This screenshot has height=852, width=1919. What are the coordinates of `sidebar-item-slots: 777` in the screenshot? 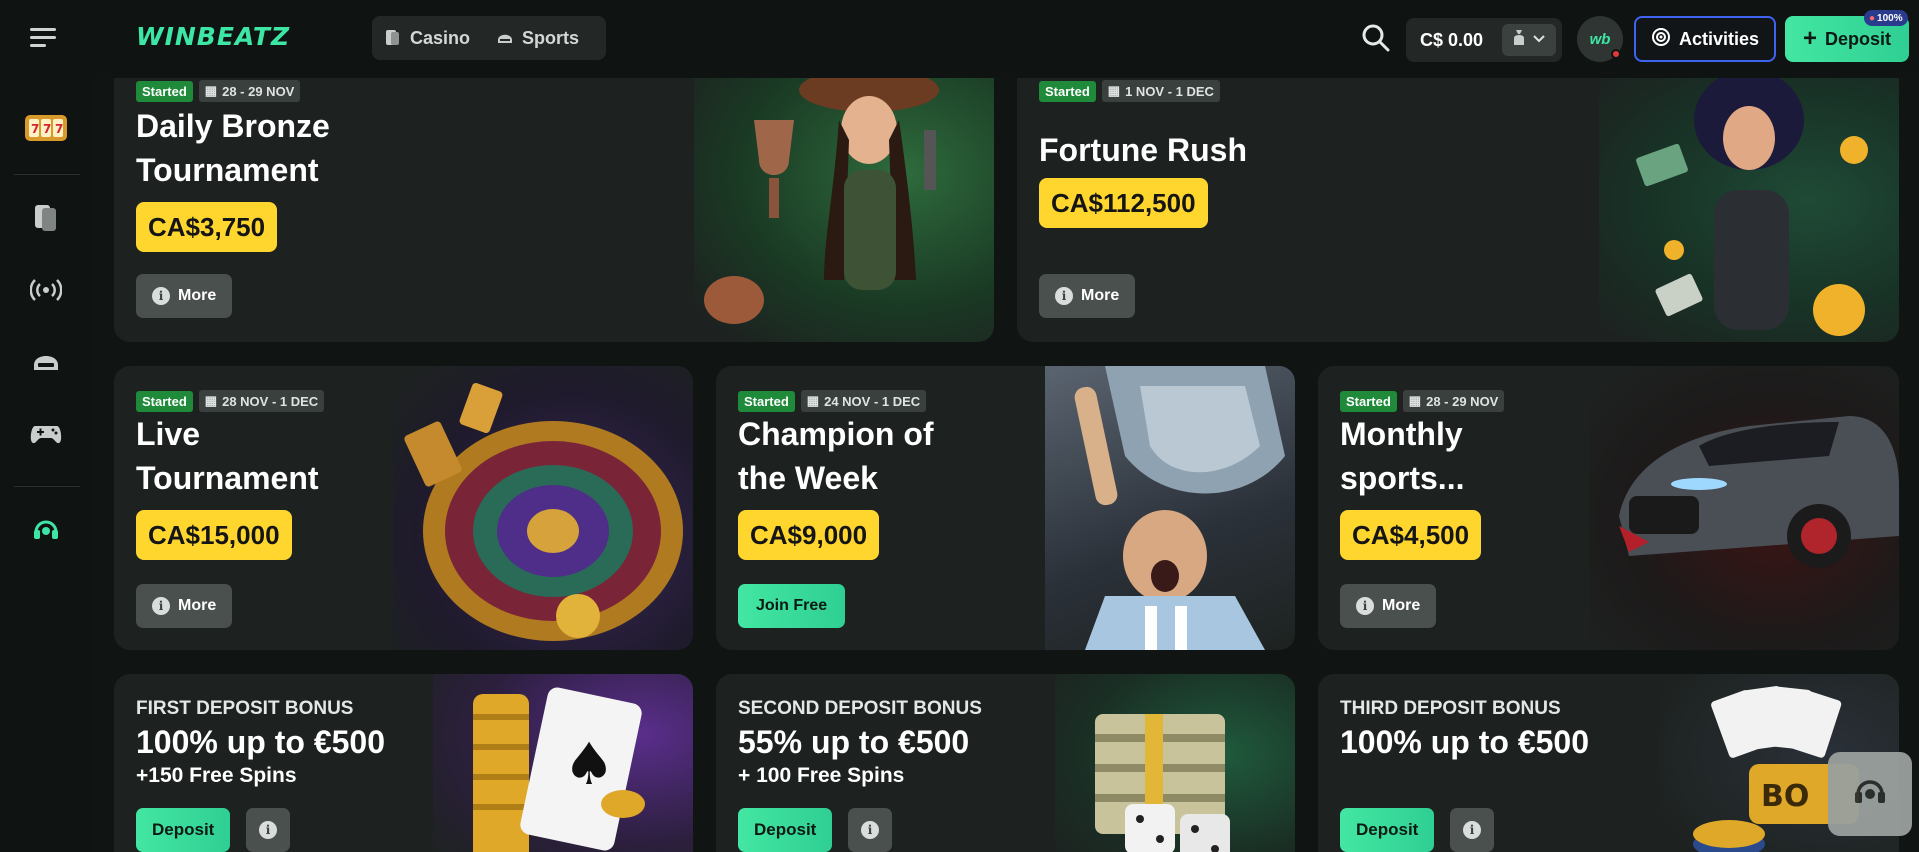 It's located at (46, 130).